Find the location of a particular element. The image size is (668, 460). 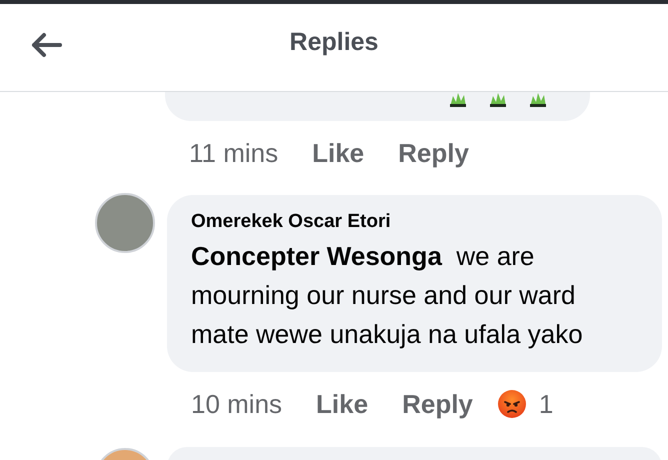

reaction-count: 1 is located at coordinates (546, 404).